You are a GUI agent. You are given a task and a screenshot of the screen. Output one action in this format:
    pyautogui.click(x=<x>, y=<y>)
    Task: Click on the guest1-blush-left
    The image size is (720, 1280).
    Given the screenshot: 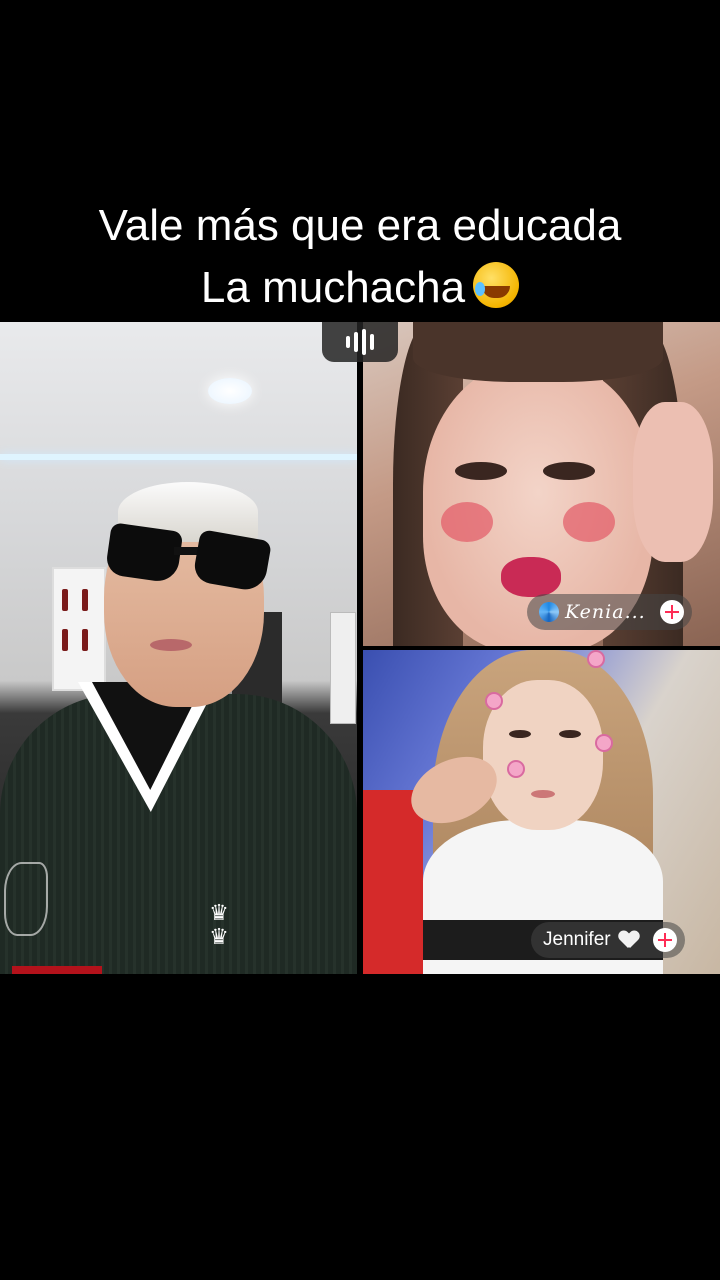 What is the action you would take?
    pyautogui.click(x=467, y=522)
    